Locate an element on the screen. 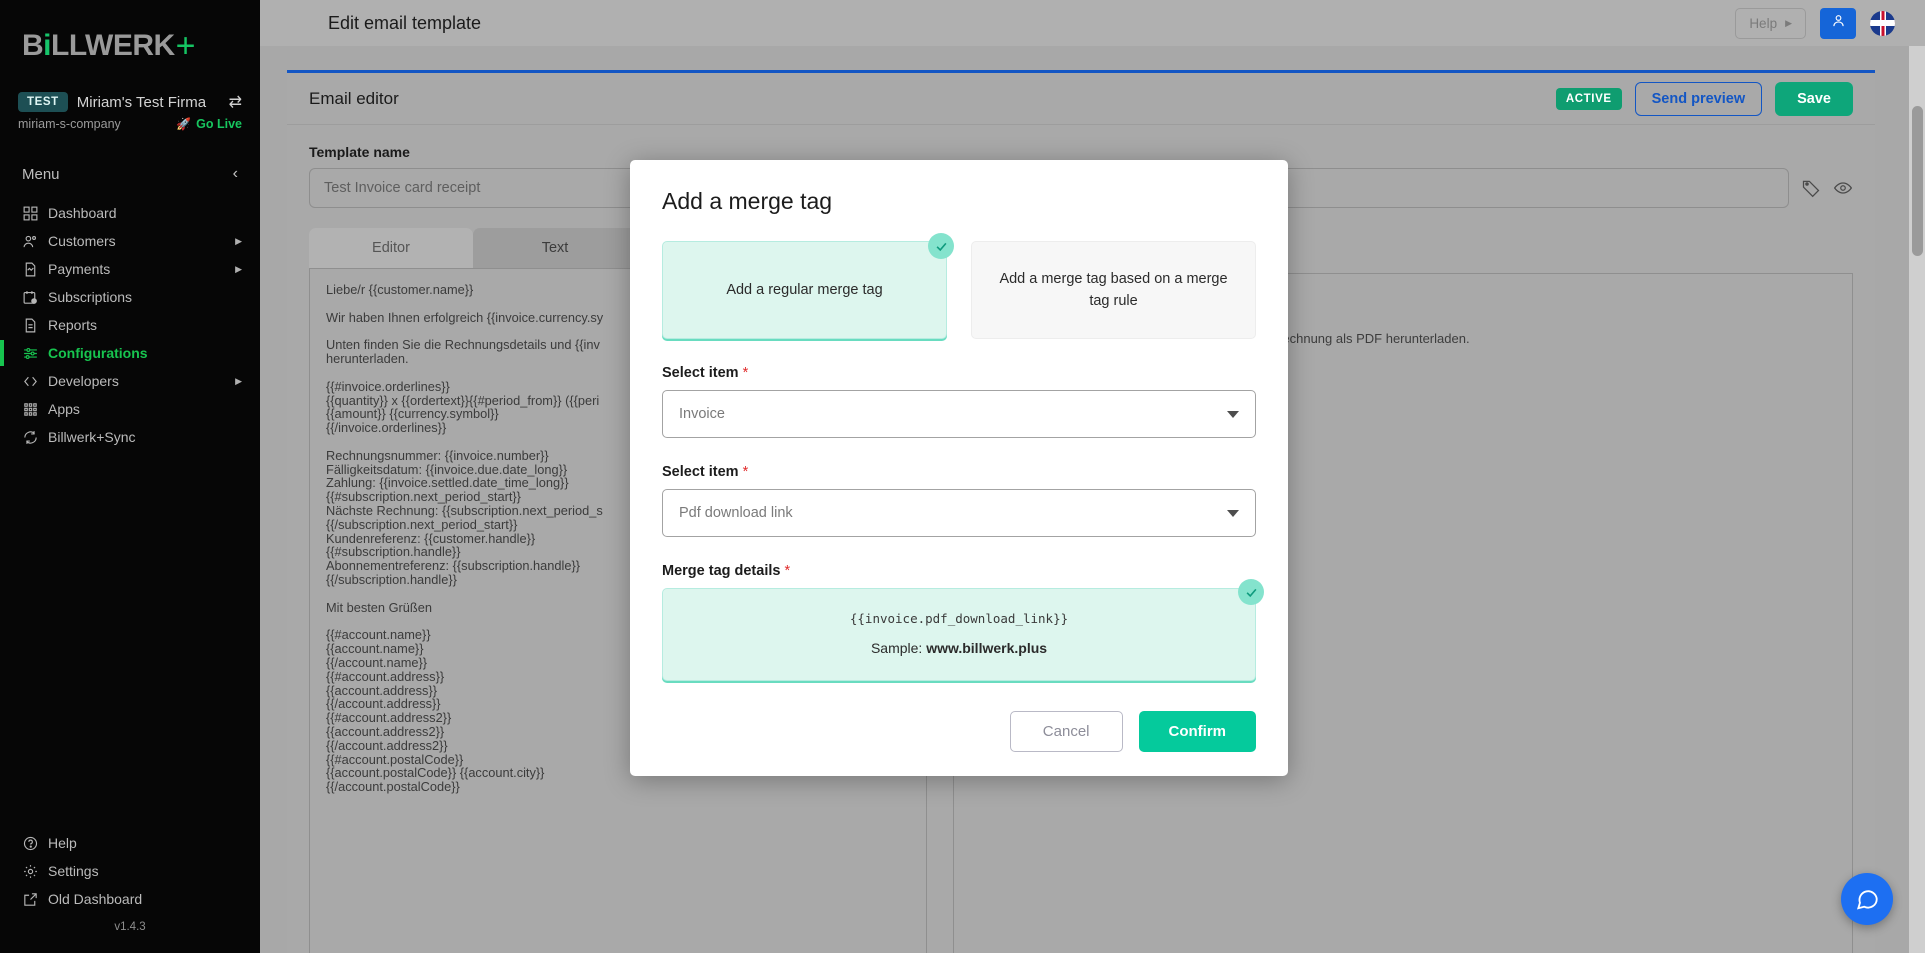 This screenshot has height=953, width=1925. sidebar-item-label: Customers is located at coordinates (82, 241).